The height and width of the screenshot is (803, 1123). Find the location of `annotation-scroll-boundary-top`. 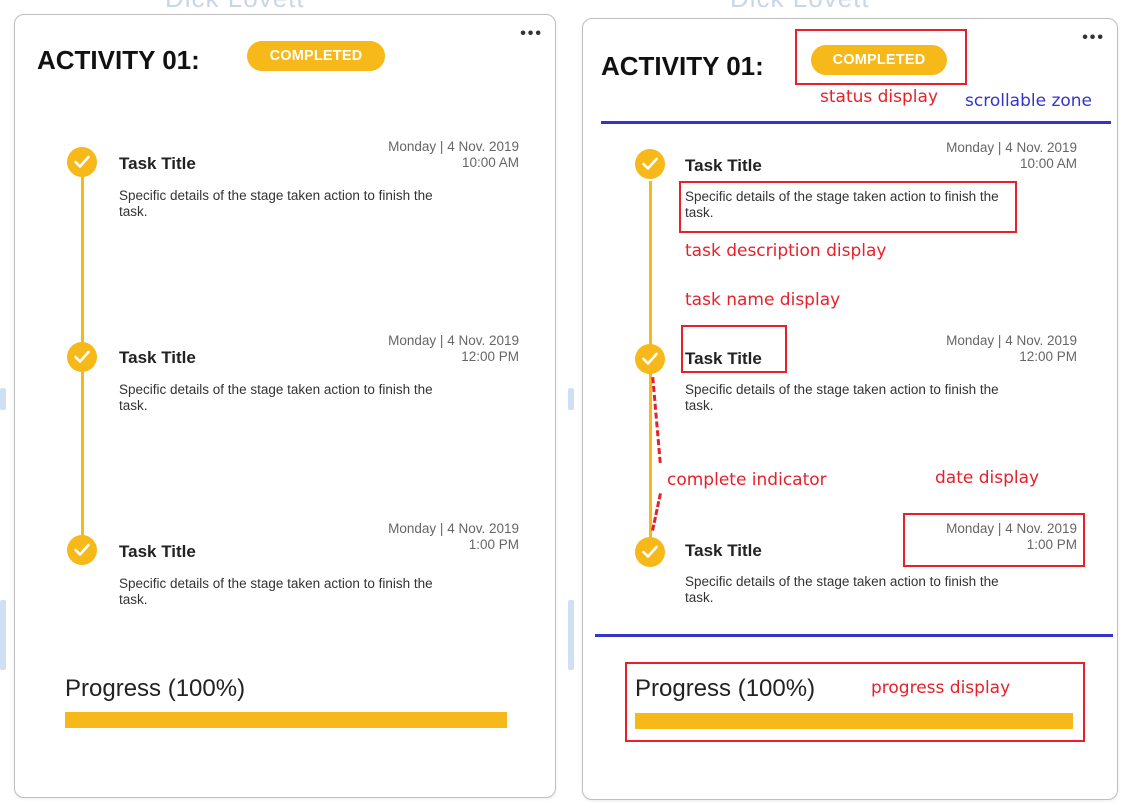

annotation-scroll-boundary-top is located at coordinates (856, 122).